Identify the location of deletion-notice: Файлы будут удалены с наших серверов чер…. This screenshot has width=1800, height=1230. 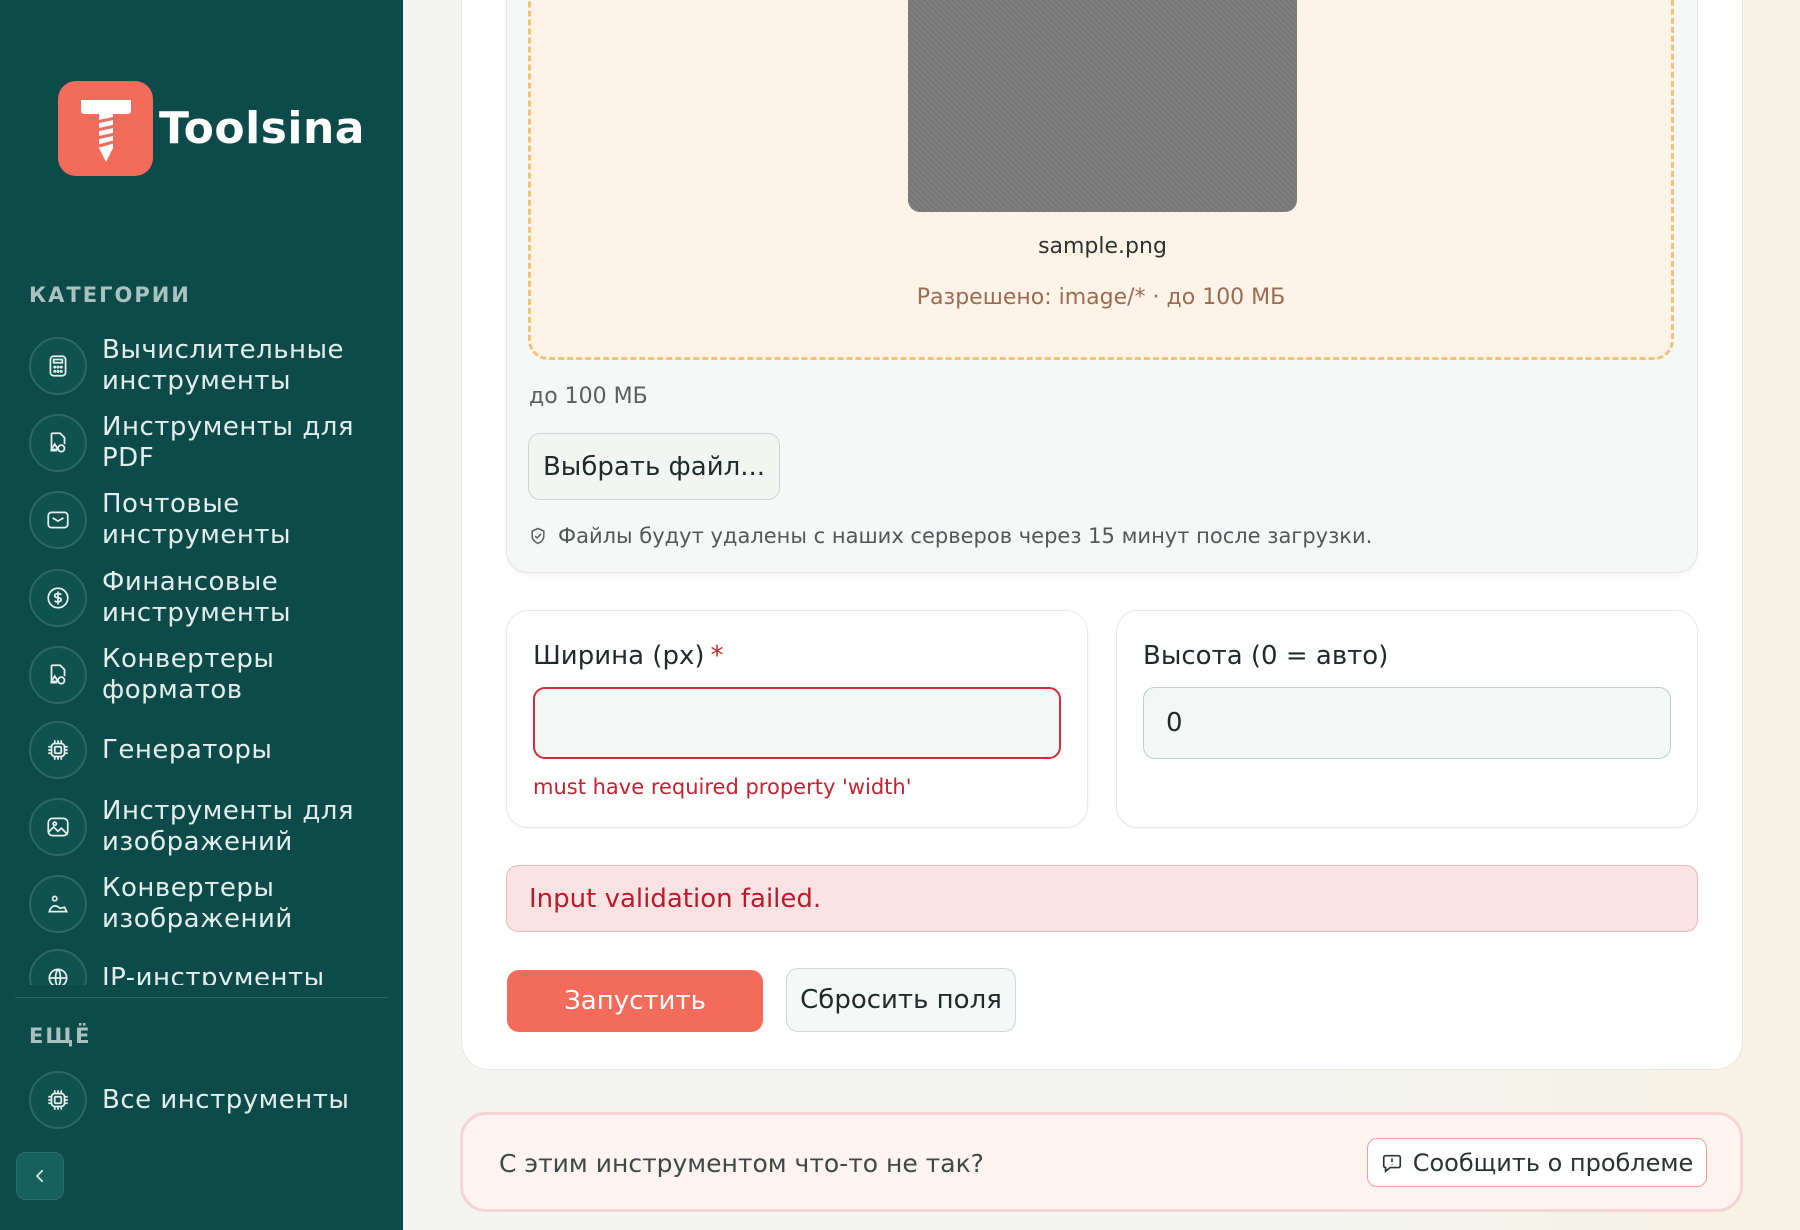
(950, 536).